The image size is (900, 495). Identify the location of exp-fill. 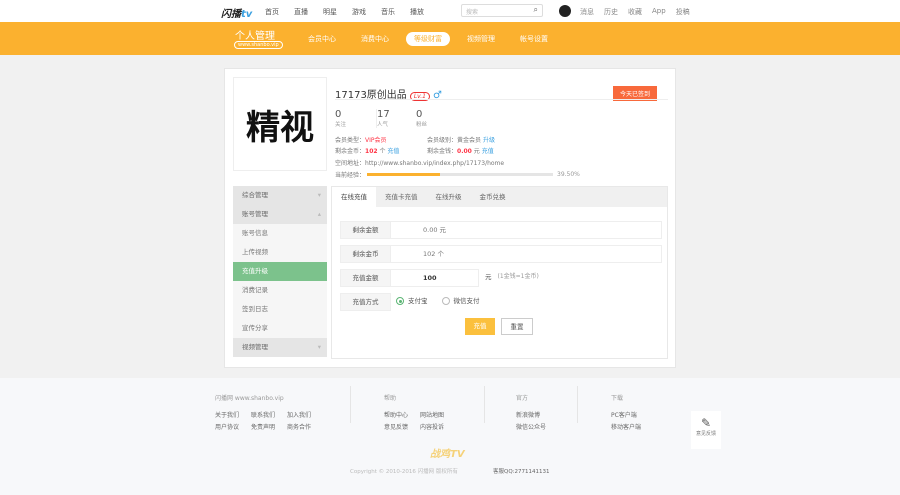
(404, 174).